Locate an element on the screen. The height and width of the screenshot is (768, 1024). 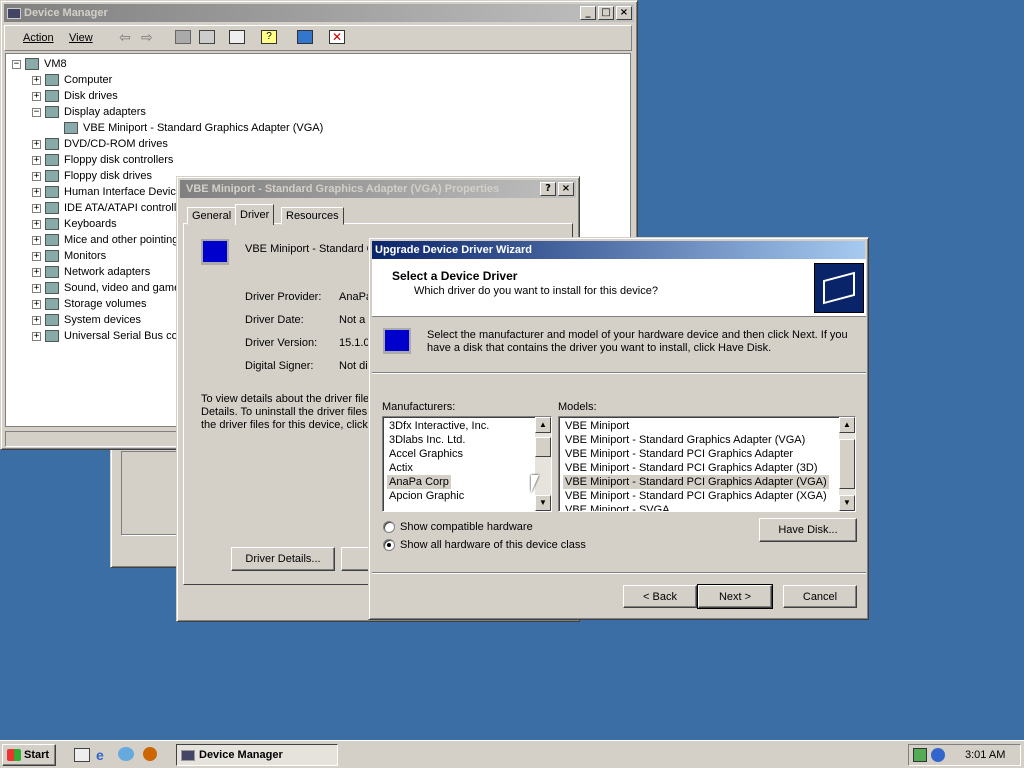
minimize-button: _ is located at coordinates (588, 13).